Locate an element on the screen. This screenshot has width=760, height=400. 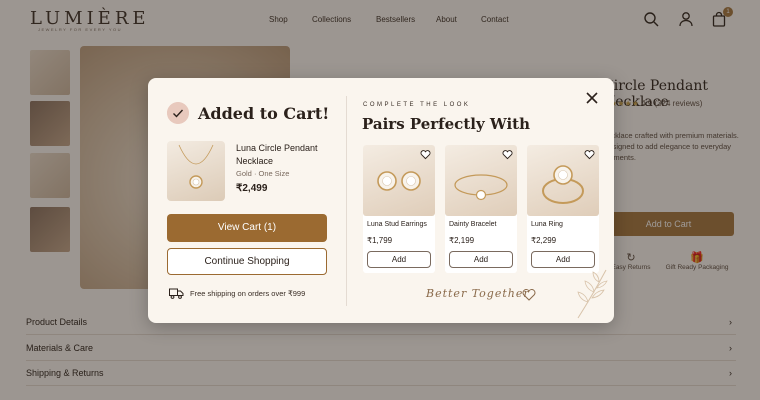
section-eyebrow: COMPLETE THE LOOK is located at coordinates (417, 105).